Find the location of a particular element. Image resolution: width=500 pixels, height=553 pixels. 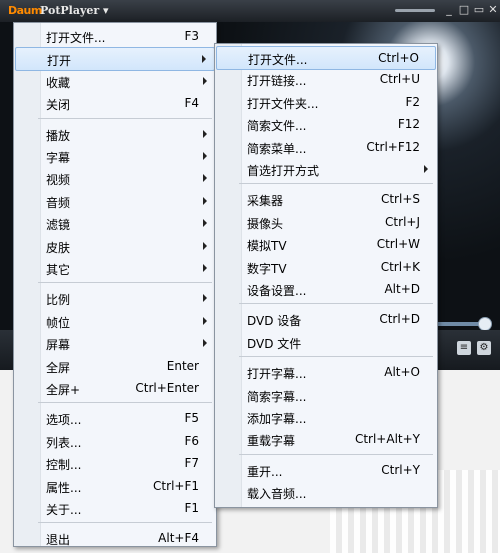

main-menu-item: 打开文件... F3 is located at coordinates (115, 36).